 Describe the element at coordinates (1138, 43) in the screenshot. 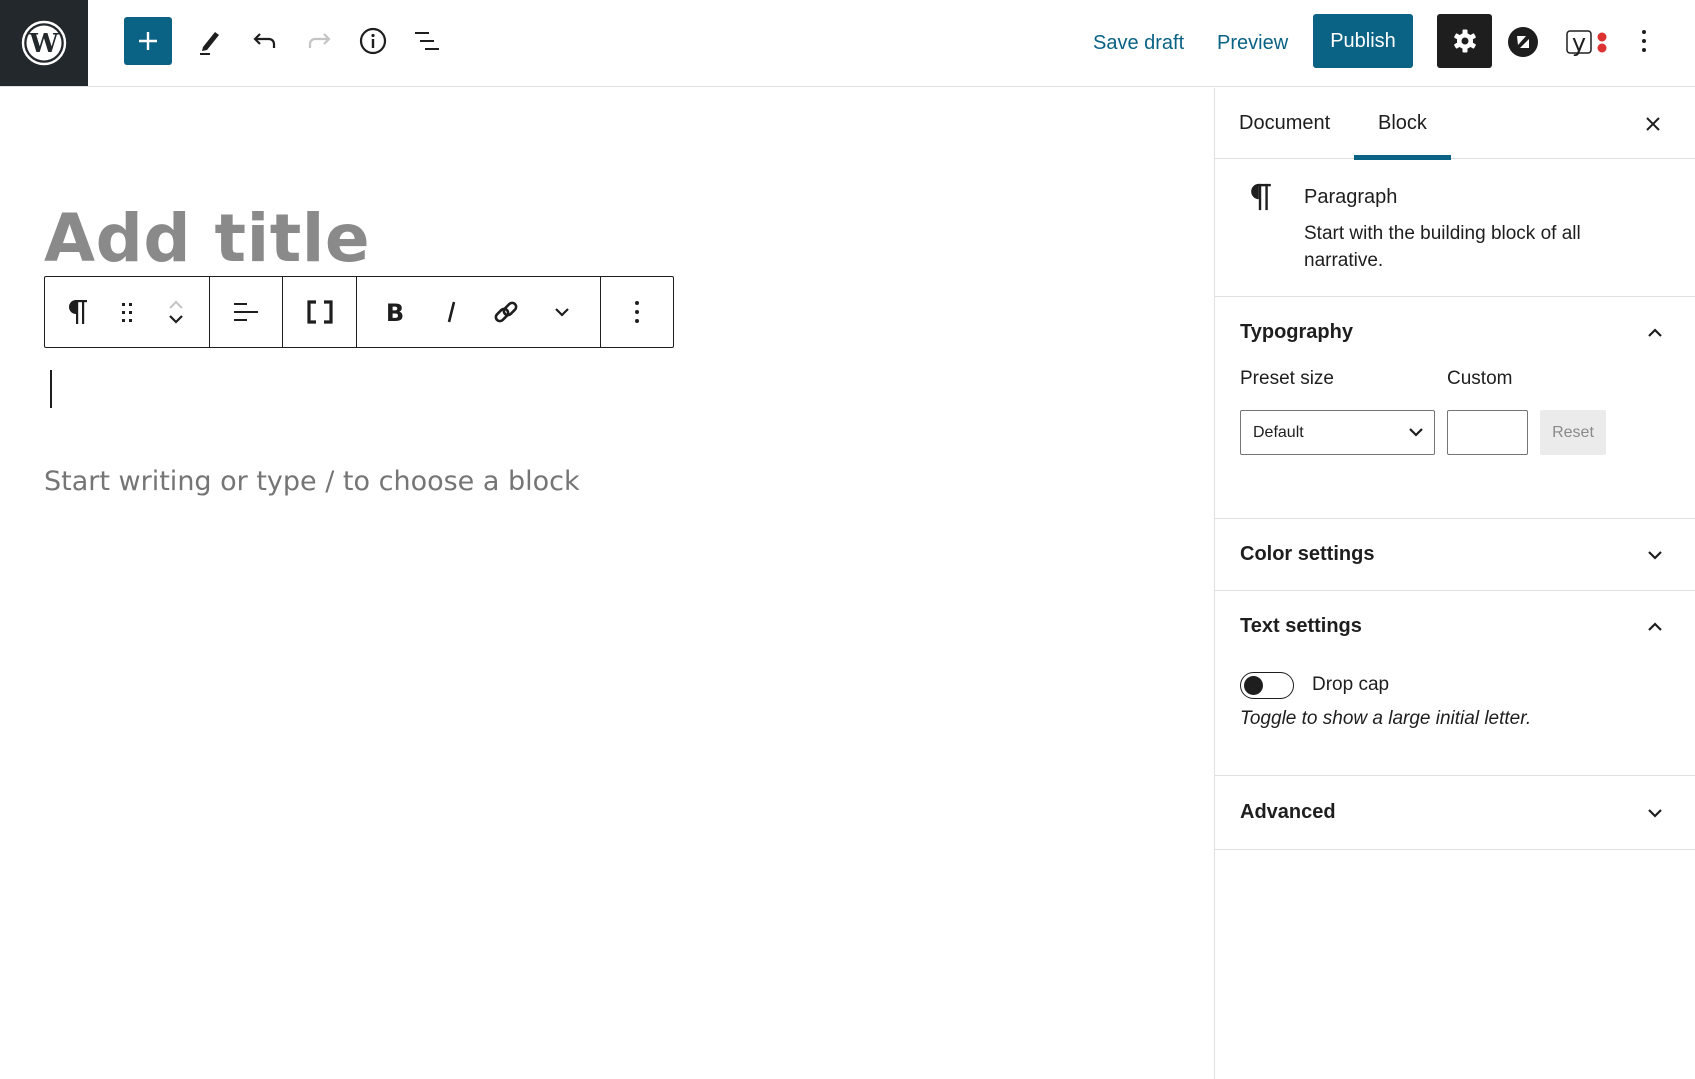

I see `save-draft-button: Save draft` at that location.